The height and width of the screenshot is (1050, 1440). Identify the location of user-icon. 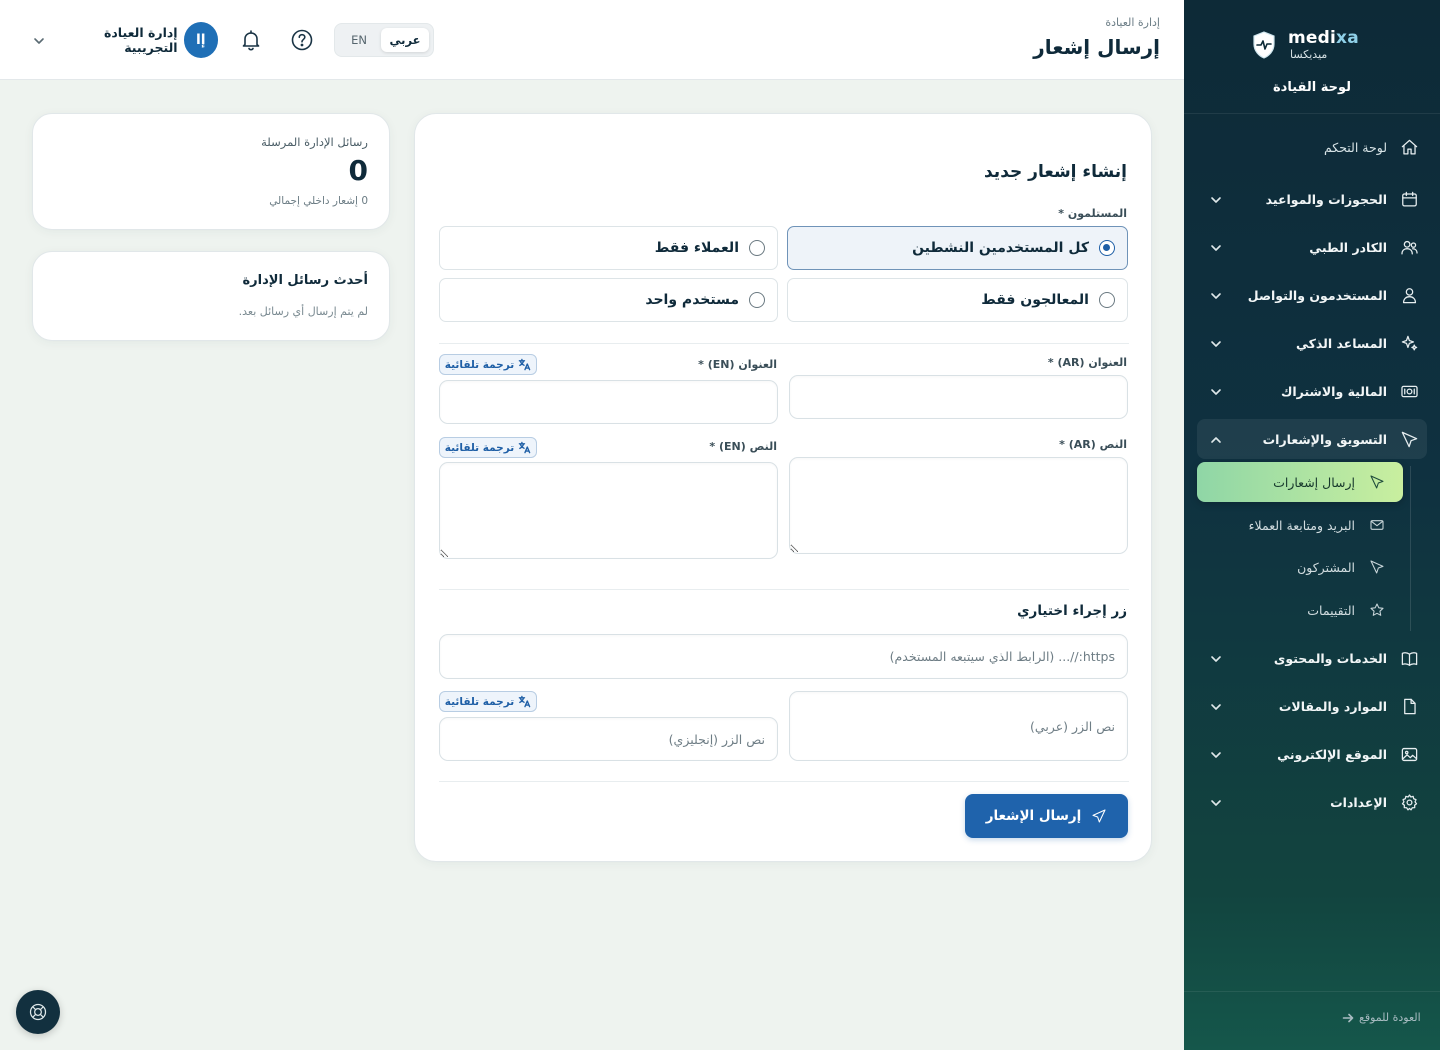
(1409, 295).